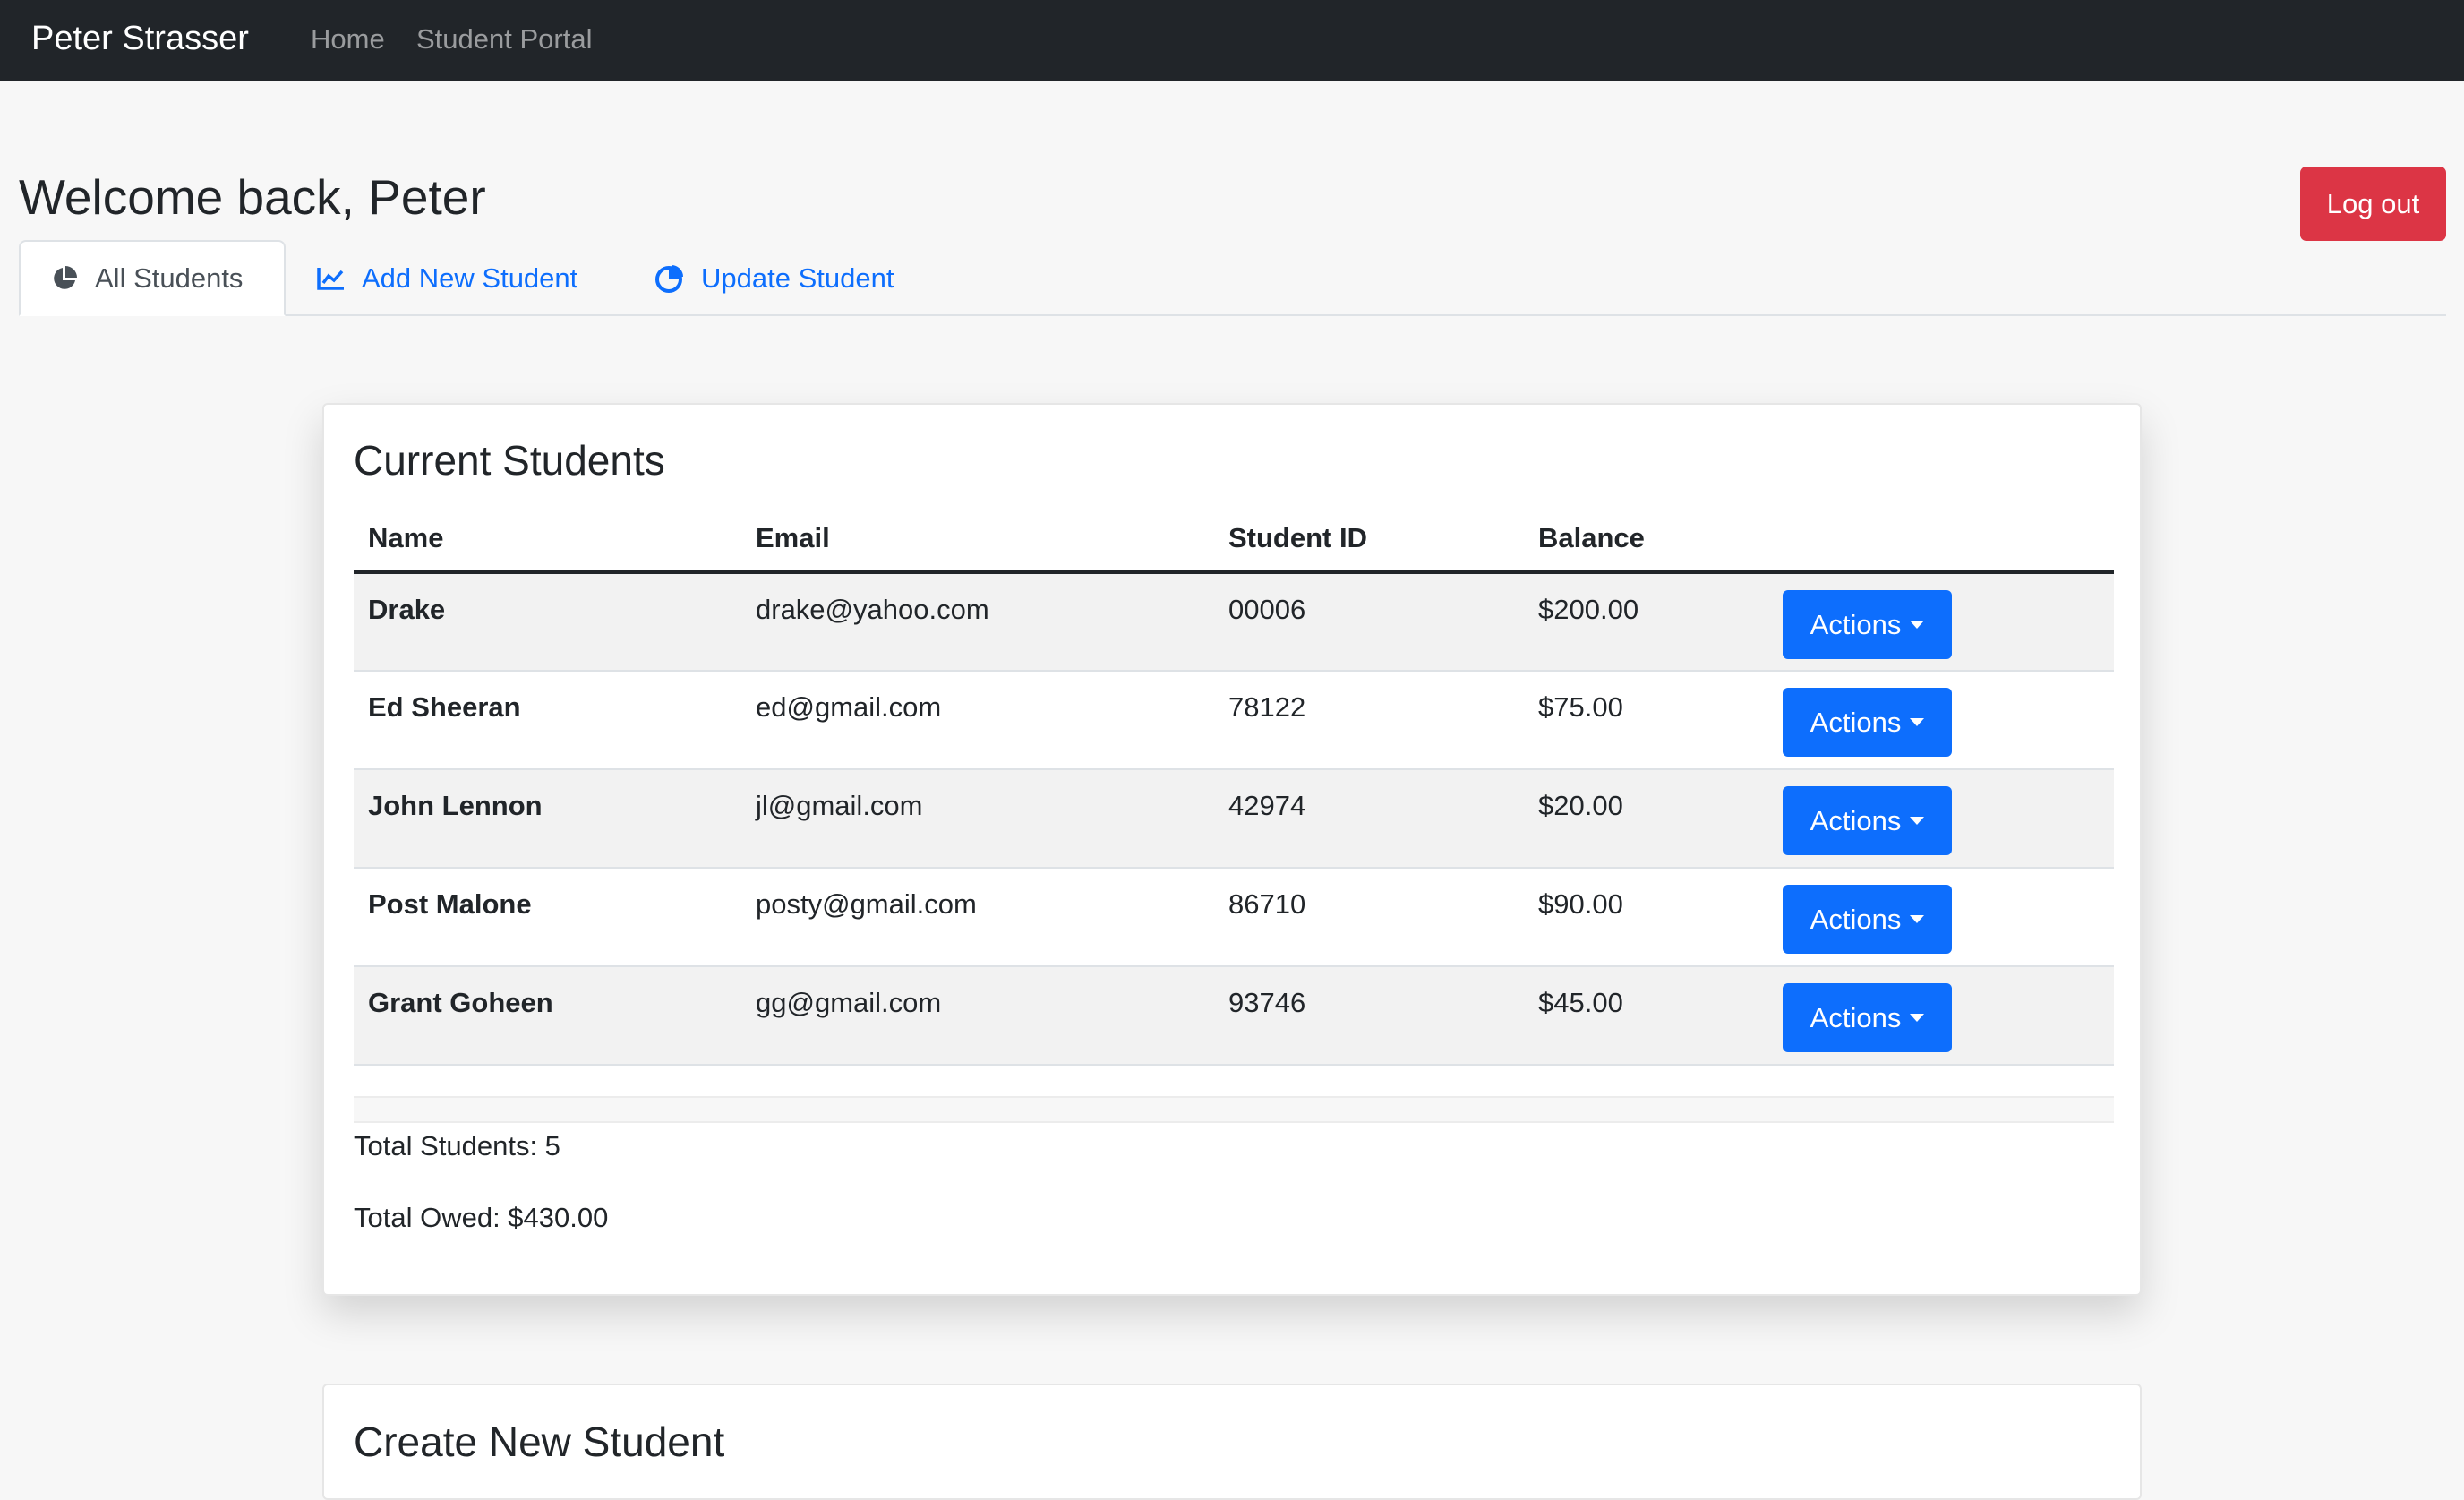  Describe the element at coordinates (1369, 819) in the screenshot. I see `student-id: 42974` at that location.